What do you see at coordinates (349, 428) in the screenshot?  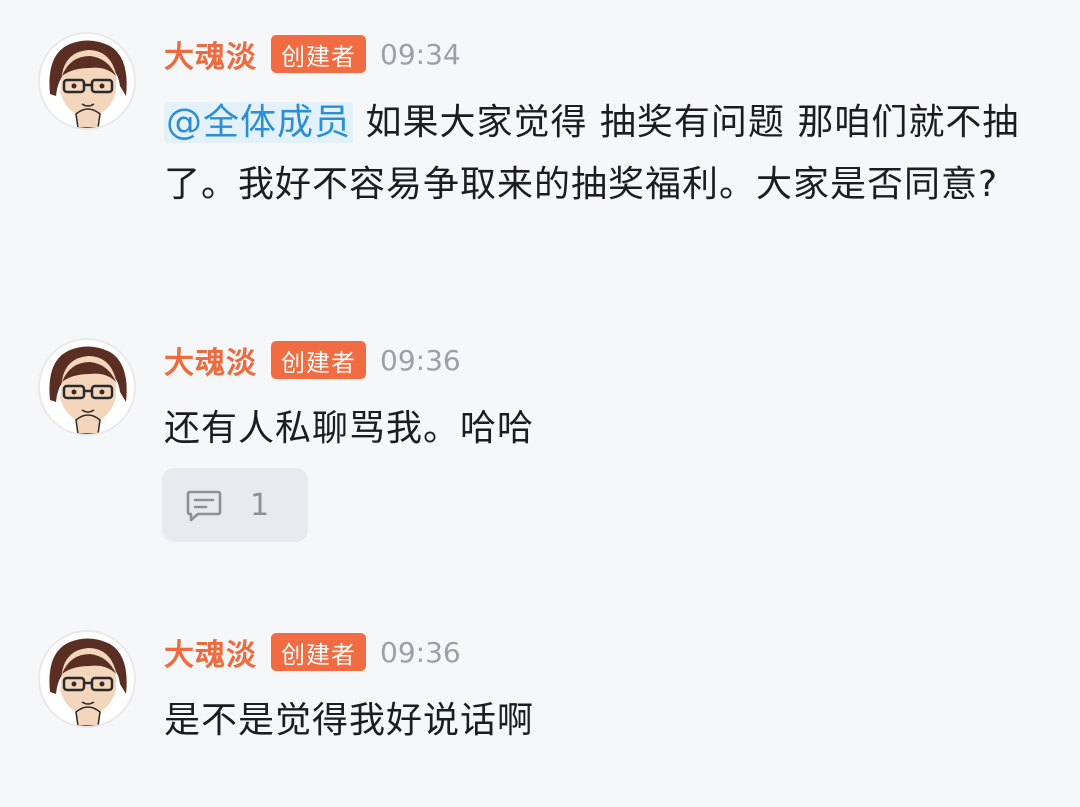 I see `message-text: 还有人私聊骂我。哈哈` at bounding box center [349, 428].